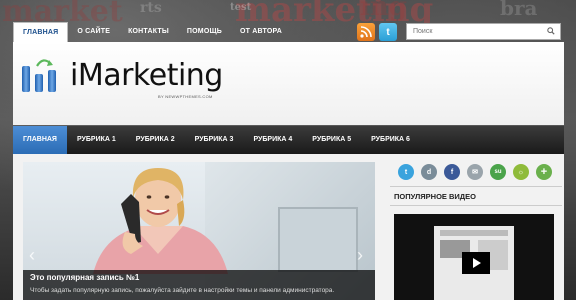  What do you see at coordinates (155, 140) in the screenshot?
I see `mainnav-item-category-2: РУБРИКА 2` at bounding box center [155, 140].